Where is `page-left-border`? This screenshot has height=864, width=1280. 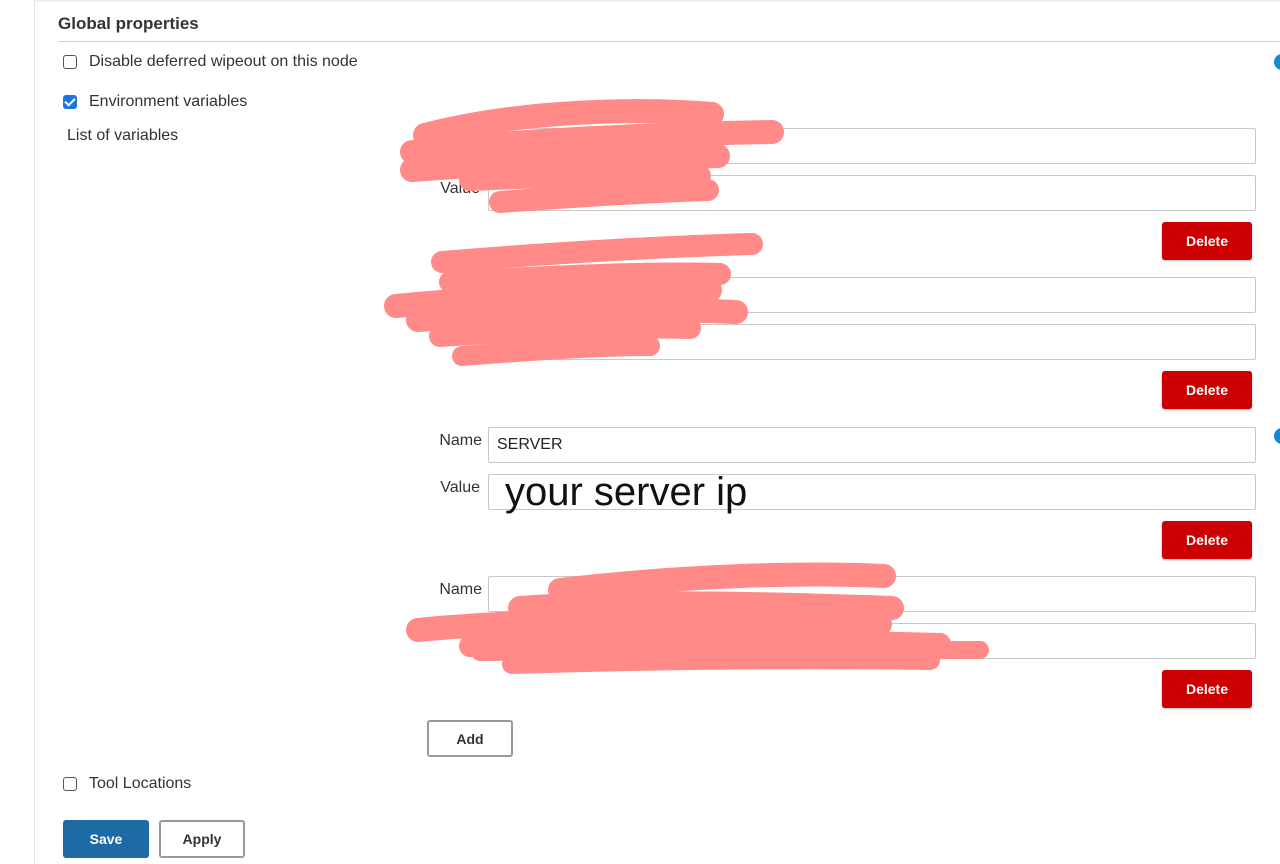 page-left-border is located at coordinates (34, 432).